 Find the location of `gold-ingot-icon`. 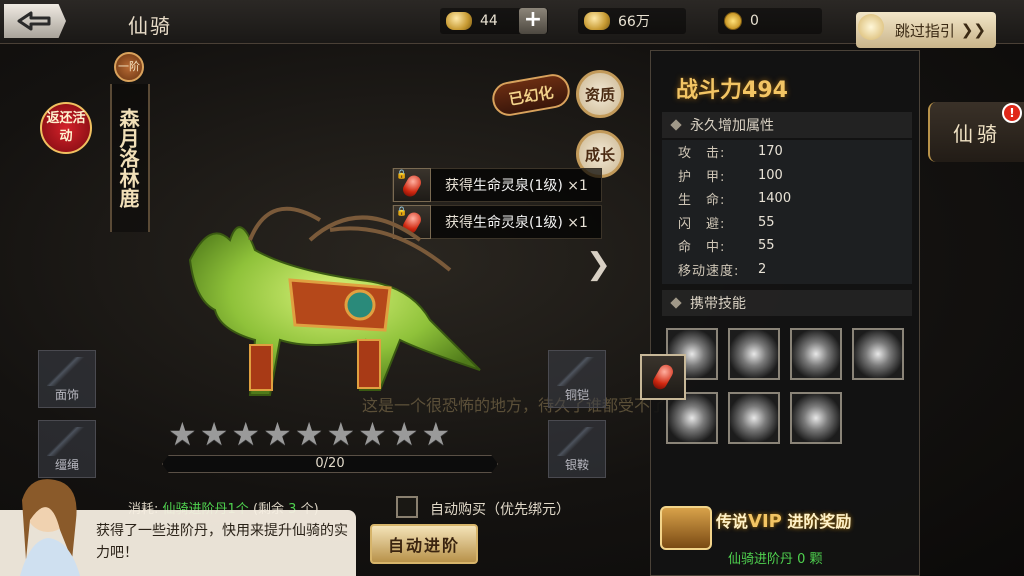

gold-ingot-icon is located at coordinates (459, 21).